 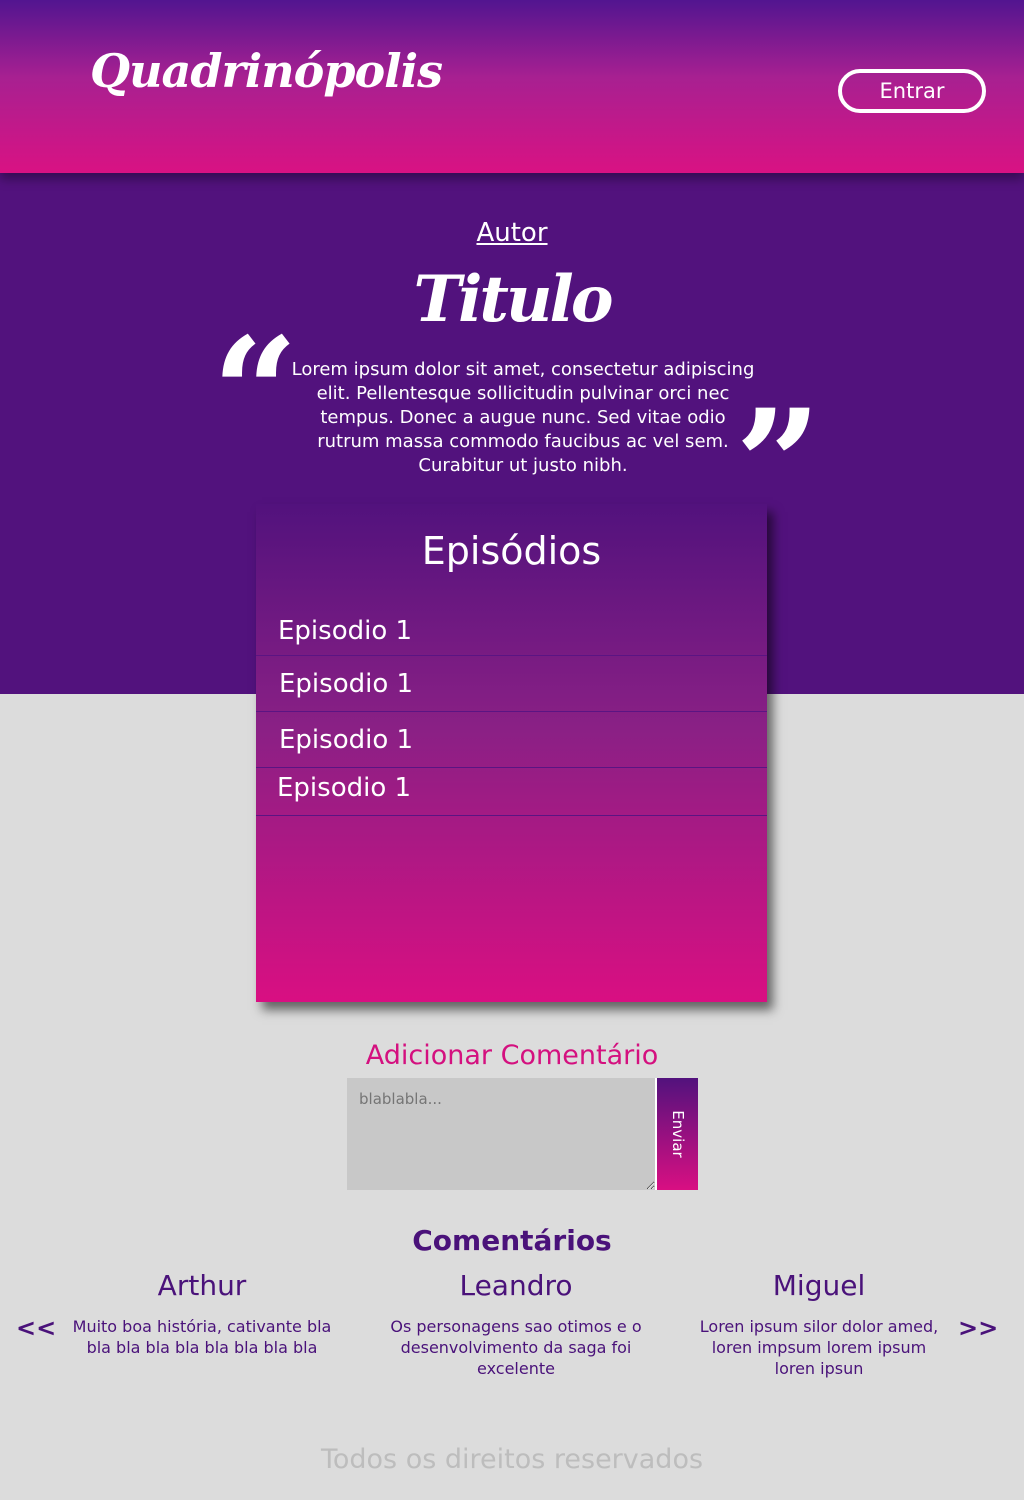 I want to click on episodes-title: Episódios, so click(x=511, y=551).